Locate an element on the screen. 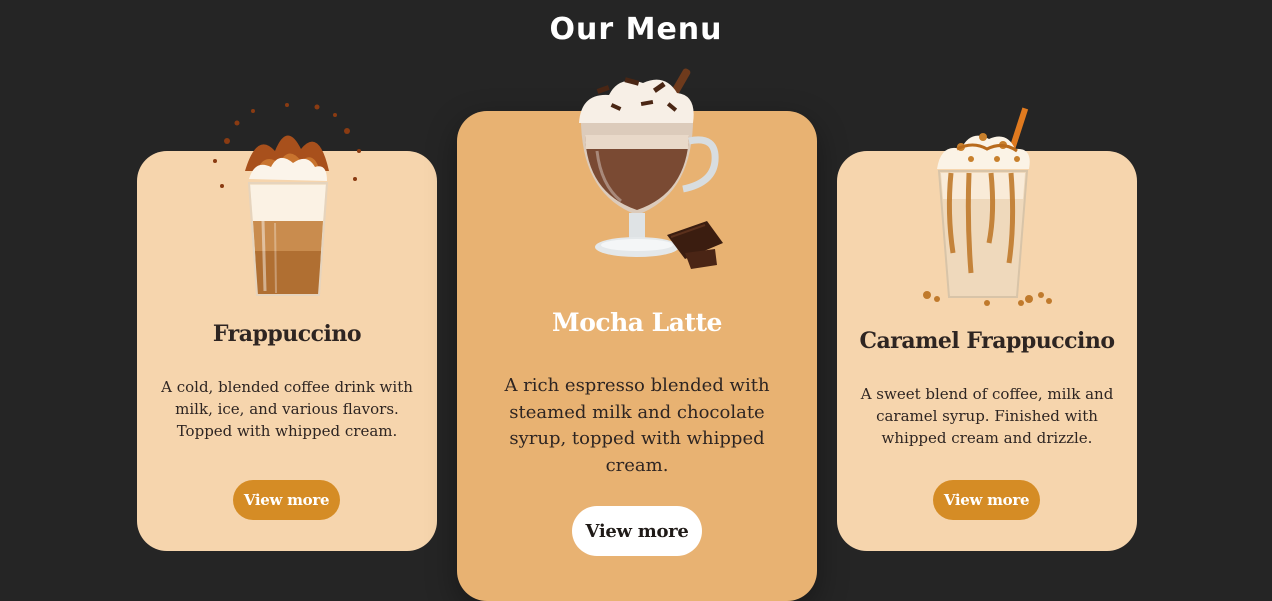  menu-title: Our Menu is located at coordinates (636, 29).